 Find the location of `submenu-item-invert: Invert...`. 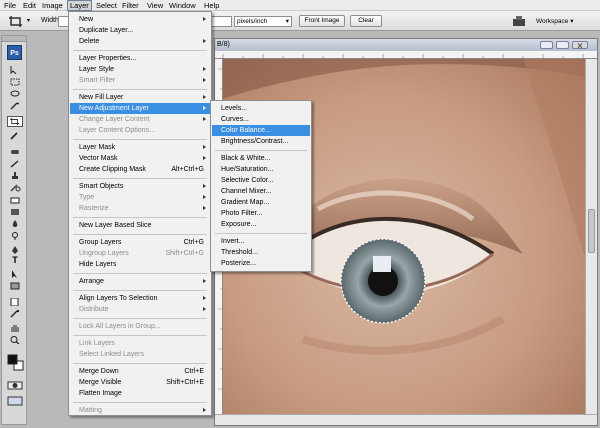

submenu-item-invert: Invert... is located at coordinates (261, 241).